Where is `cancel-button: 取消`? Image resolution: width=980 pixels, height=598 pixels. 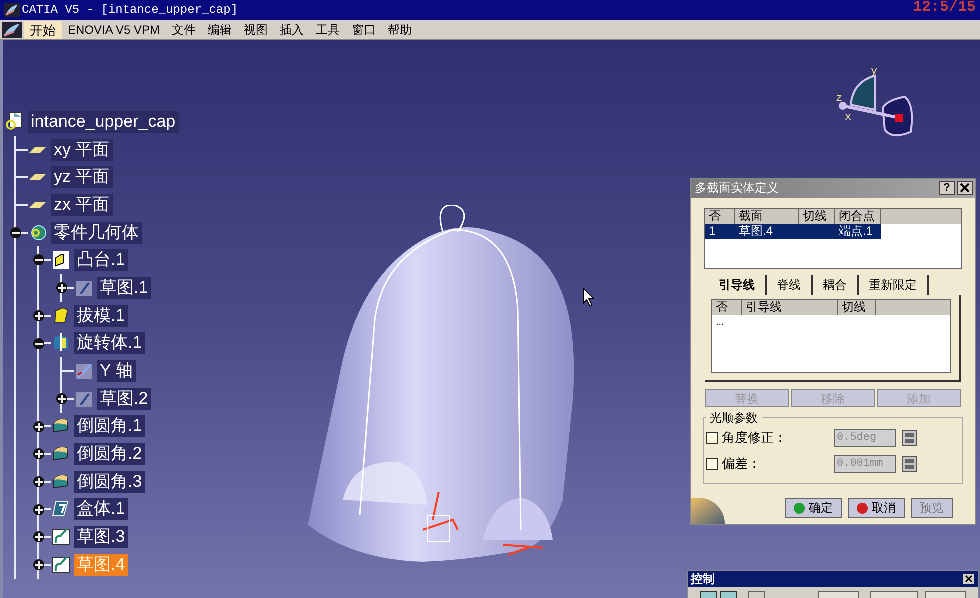
cancel-button: 取消 is located at coordinates (876, 508).